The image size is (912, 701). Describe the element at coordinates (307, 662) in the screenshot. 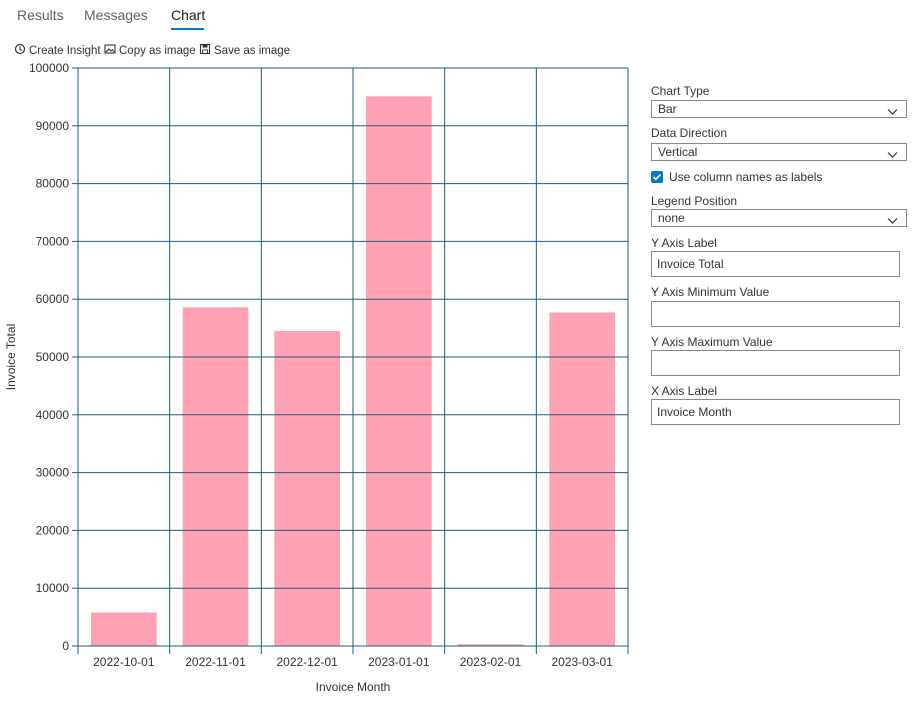

I see `x-tick-label: 2022-12-01` at that location.